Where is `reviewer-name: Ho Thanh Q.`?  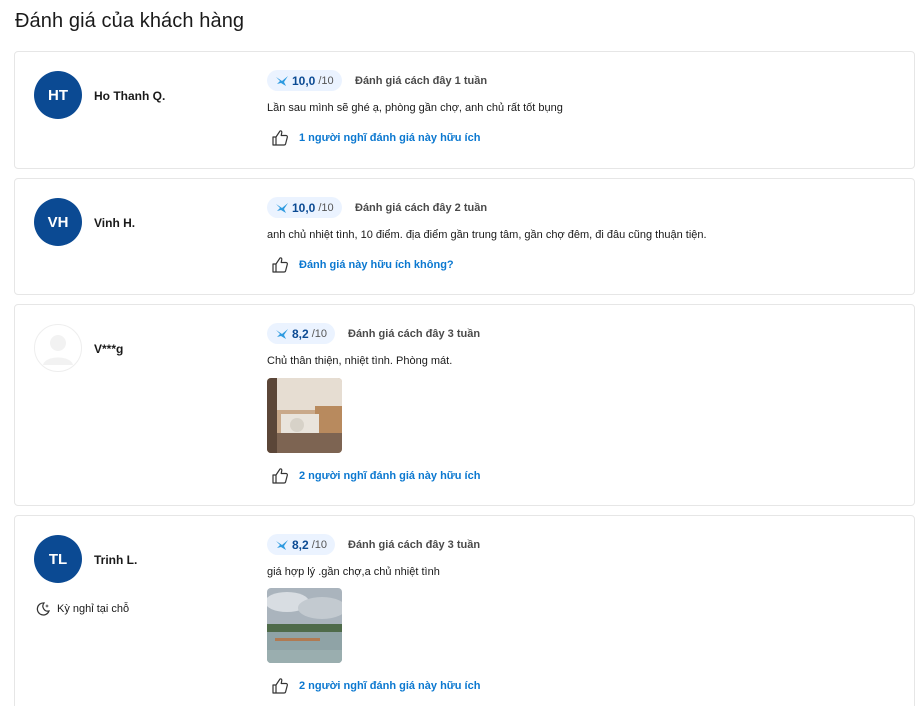 reviewer-name: Ho Thanh Q. is located at coordinates (130, 96).